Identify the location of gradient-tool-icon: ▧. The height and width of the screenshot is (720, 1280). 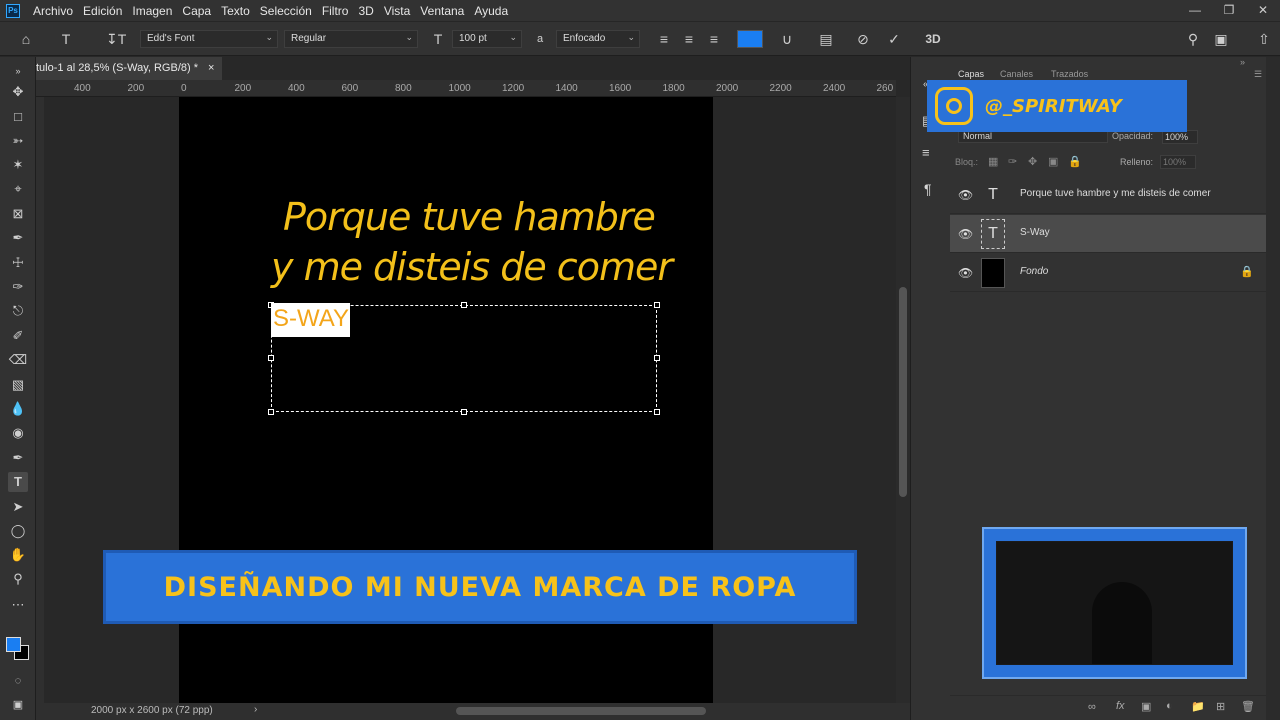
(18, 385).